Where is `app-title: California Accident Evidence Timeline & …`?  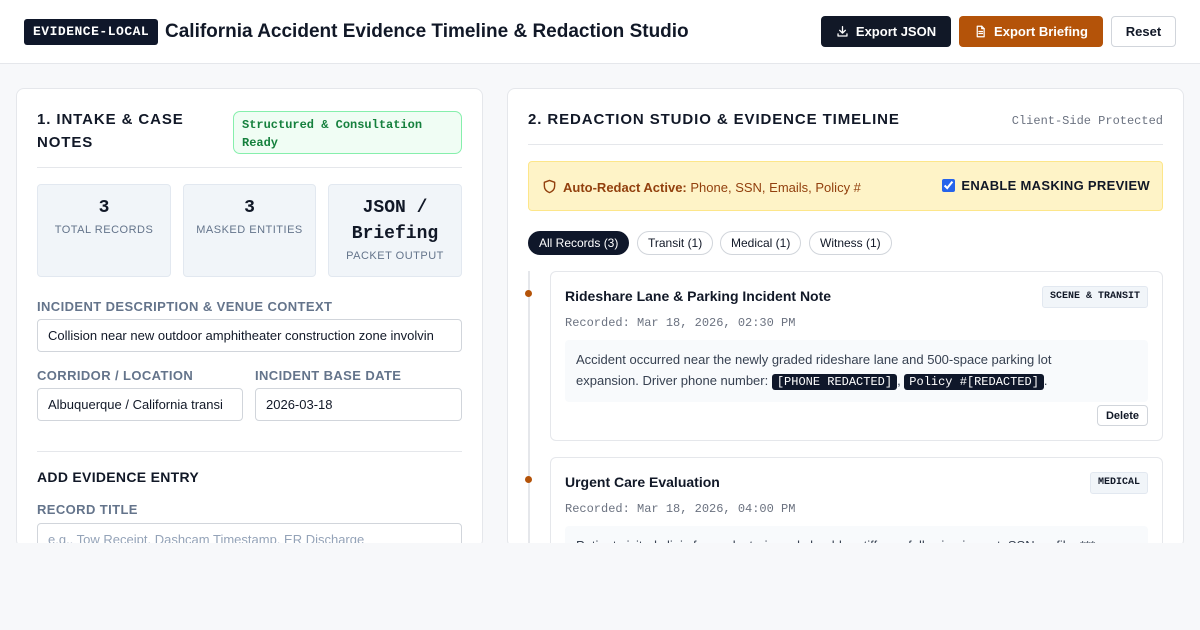 app-title: California Accident Evidence Timeline & … is located at coordinates (427, 31).